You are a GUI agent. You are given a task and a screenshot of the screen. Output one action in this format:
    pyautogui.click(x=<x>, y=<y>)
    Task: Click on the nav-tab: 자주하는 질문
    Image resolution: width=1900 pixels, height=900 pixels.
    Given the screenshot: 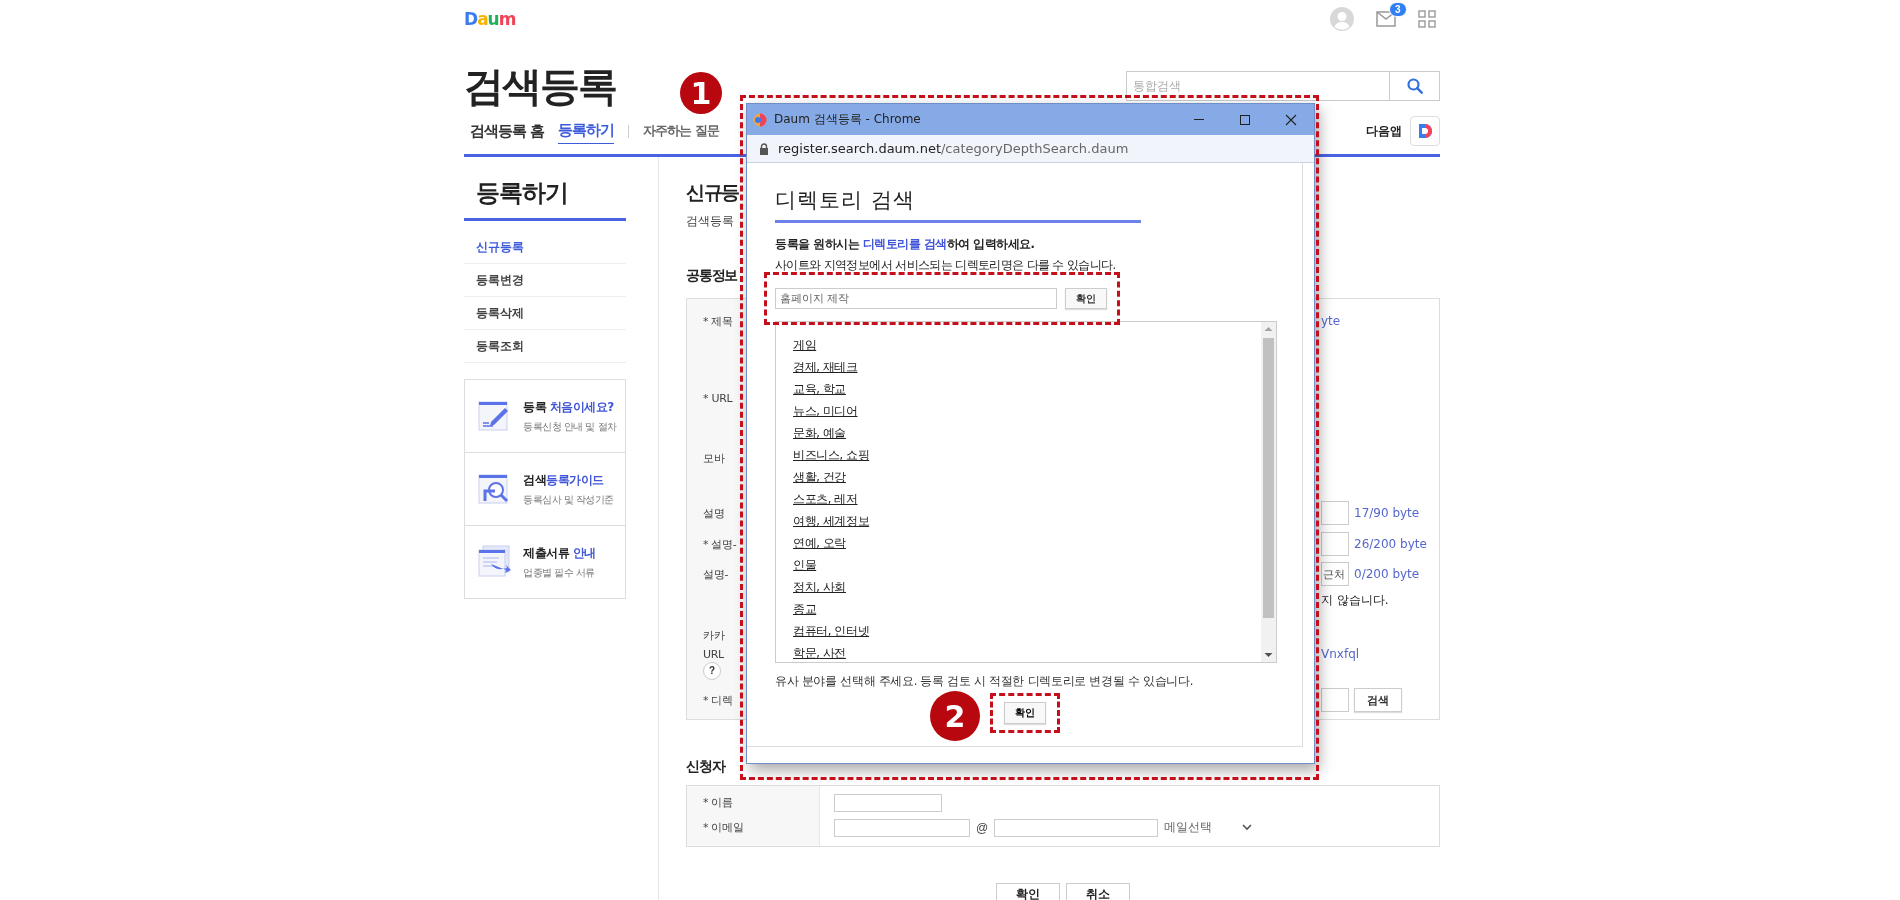 What is the action you would take?
    pyautogui.click(x=681, y=131)
    